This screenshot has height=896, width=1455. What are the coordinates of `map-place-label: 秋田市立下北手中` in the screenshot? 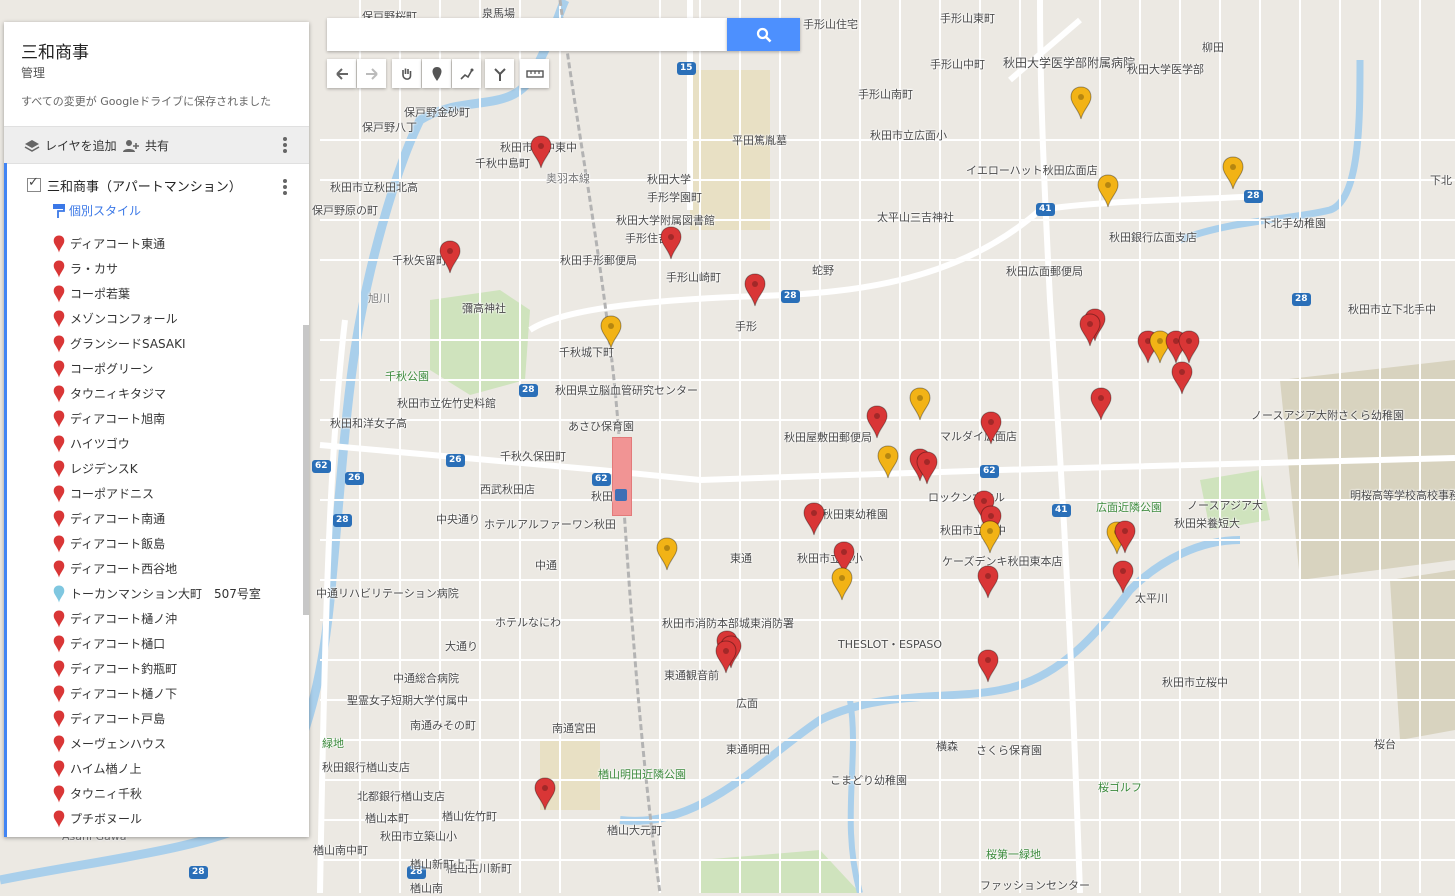 It's located at (1392, 309).